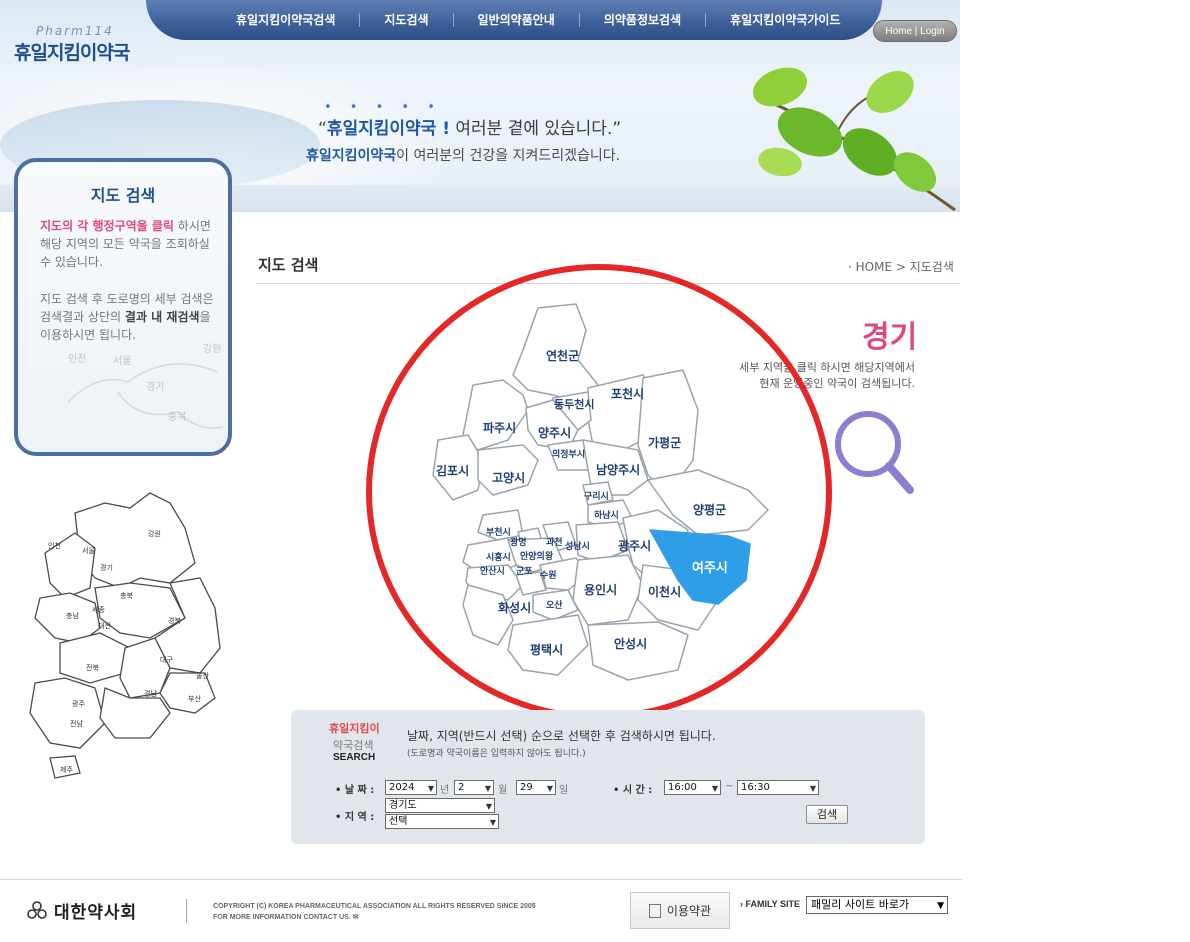 The height and width of the screenshot is (942, 1190). I want to click on province-select: 경기도 ▼, so click(440, 805).